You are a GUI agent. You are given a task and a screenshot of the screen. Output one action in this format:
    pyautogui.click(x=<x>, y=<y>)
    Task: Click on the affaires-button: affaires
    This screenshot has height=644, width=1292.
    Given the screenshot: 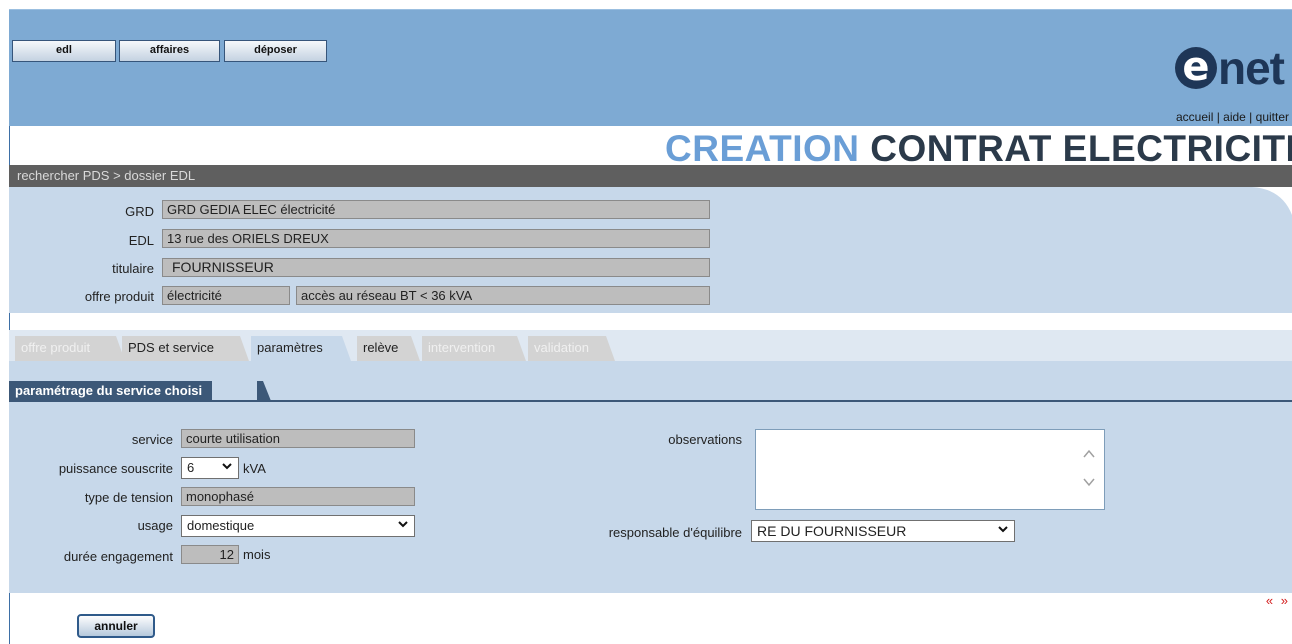 What is the action you would take?
    pyautogui.click(x=169, y=51)
    